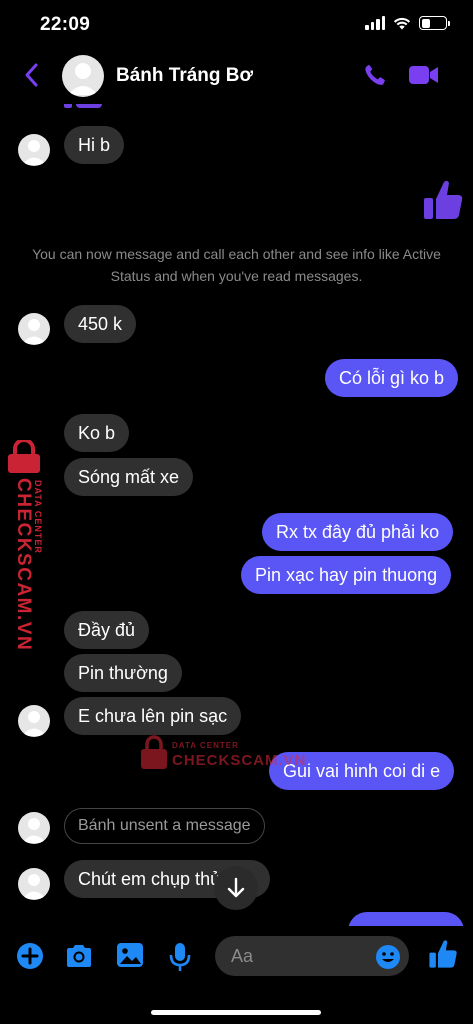  I want to click on gallery-icon, so click(130, 955).